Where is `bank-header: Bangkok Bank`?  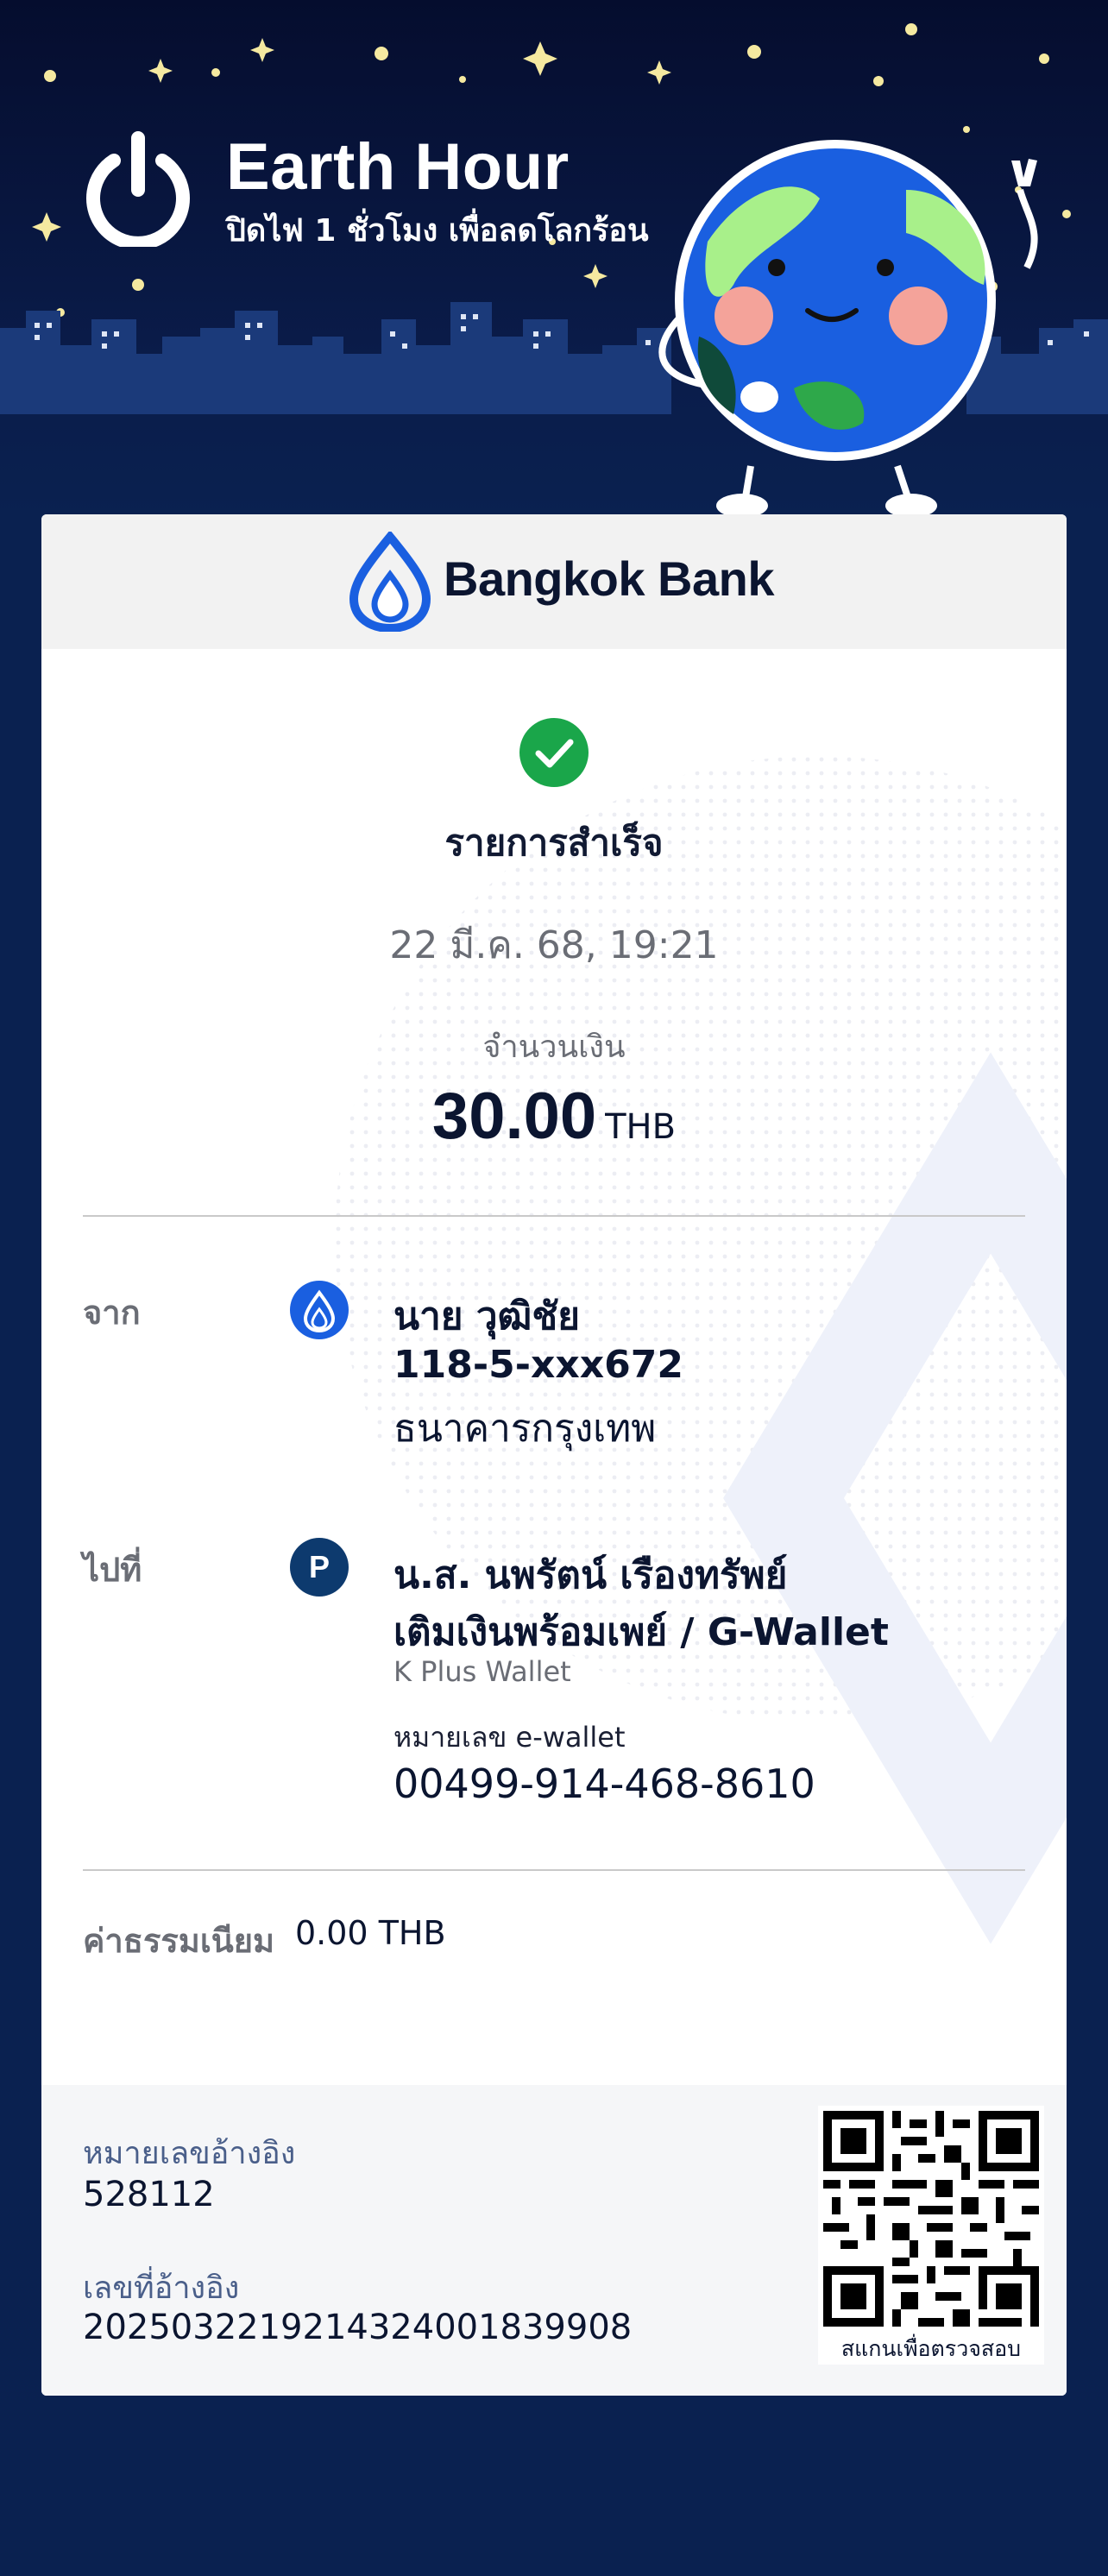 bank-header: Bangkok Bank is located at coordinates (554, 582).